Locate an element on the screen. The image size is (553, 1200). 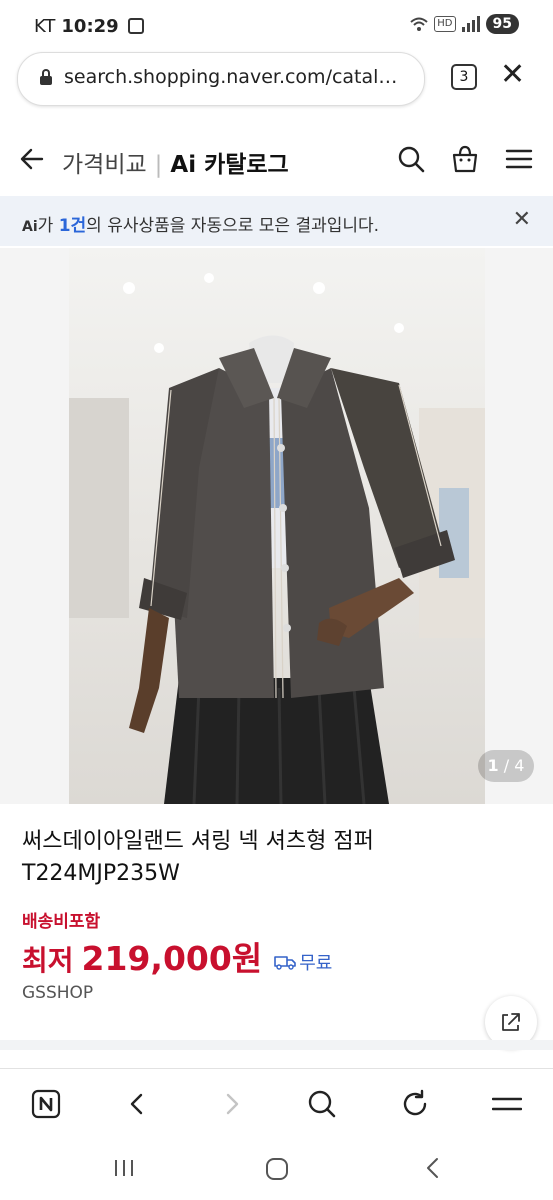
image-pager: 1 / 4 is located at coordinates (506, 766).